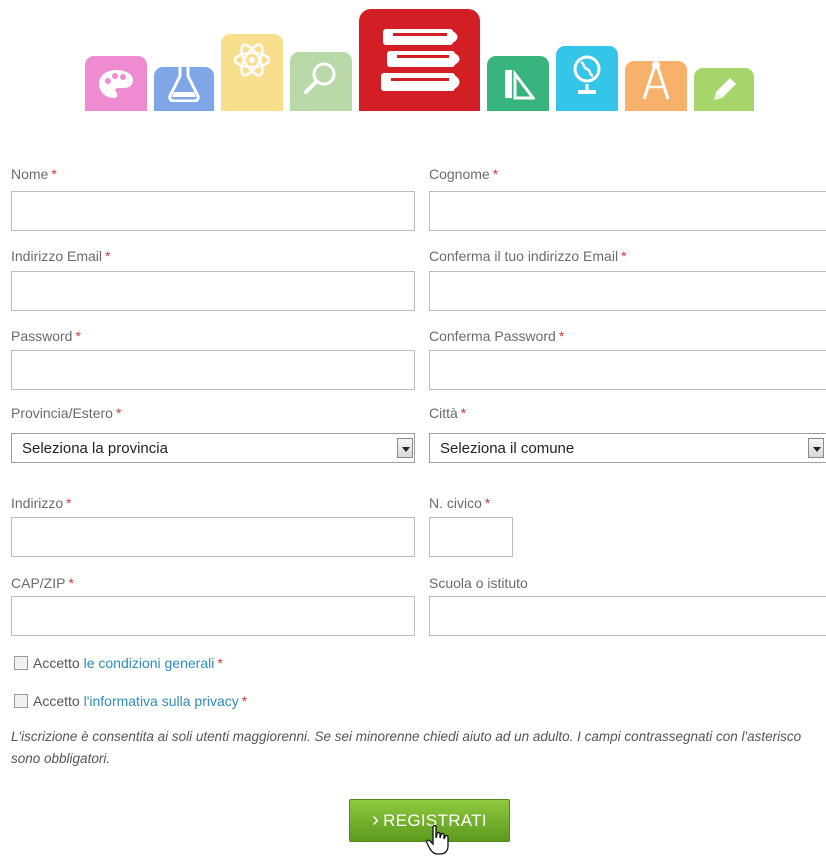 Image resolution: width=826 pixels, height=858 pixels. I want to click on provincia-select-value: Seleziona la provincia, so click(95, 448).